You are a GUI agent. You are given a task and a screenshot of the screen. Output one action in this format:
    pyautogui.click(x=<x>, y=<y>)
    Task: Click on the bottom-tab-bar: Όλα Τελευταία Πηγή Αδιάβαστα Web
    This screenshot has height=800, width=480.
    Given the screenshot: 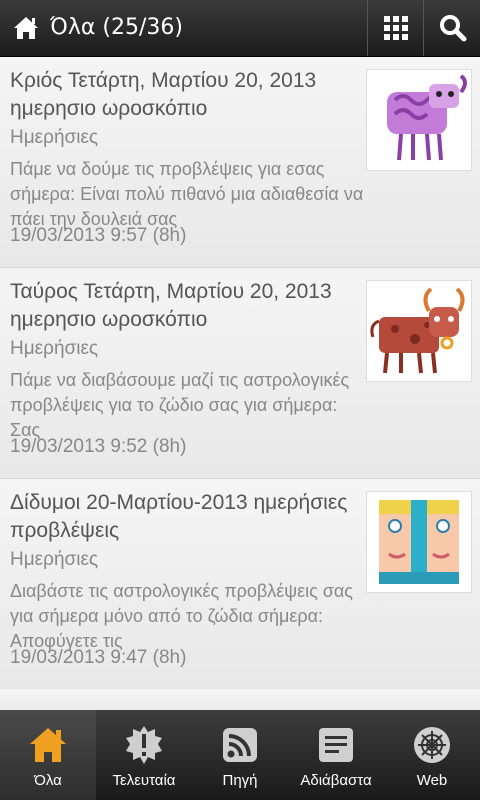 What is the action you would take?
    pyautogui.click(x=240, y=755)
    